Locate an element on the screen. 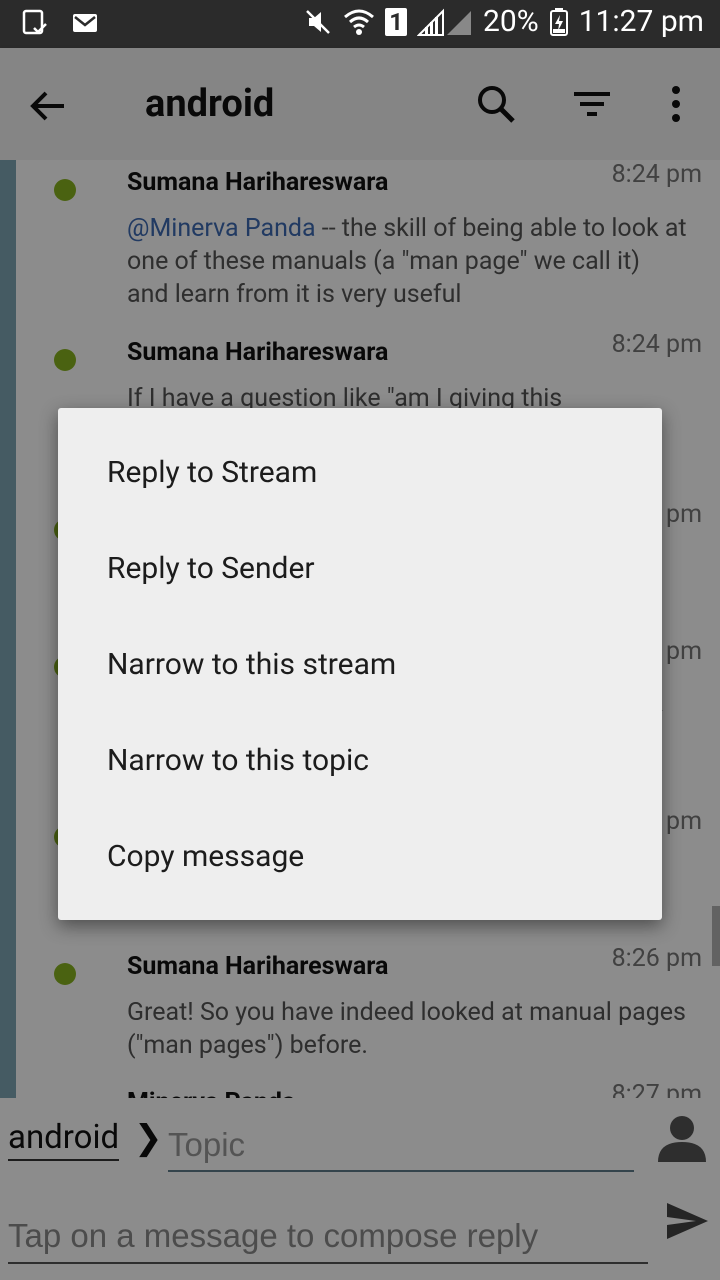  gmail-notification-icon is located at coordinates (85, 23).